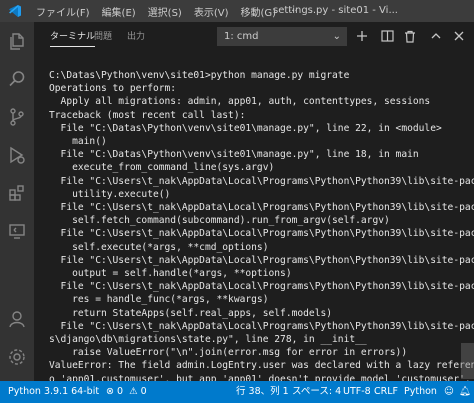 The image size is (474, 403). Describe the element at coordinates (120, 391) in the screenshot. I see `error-count: 0` at that location.